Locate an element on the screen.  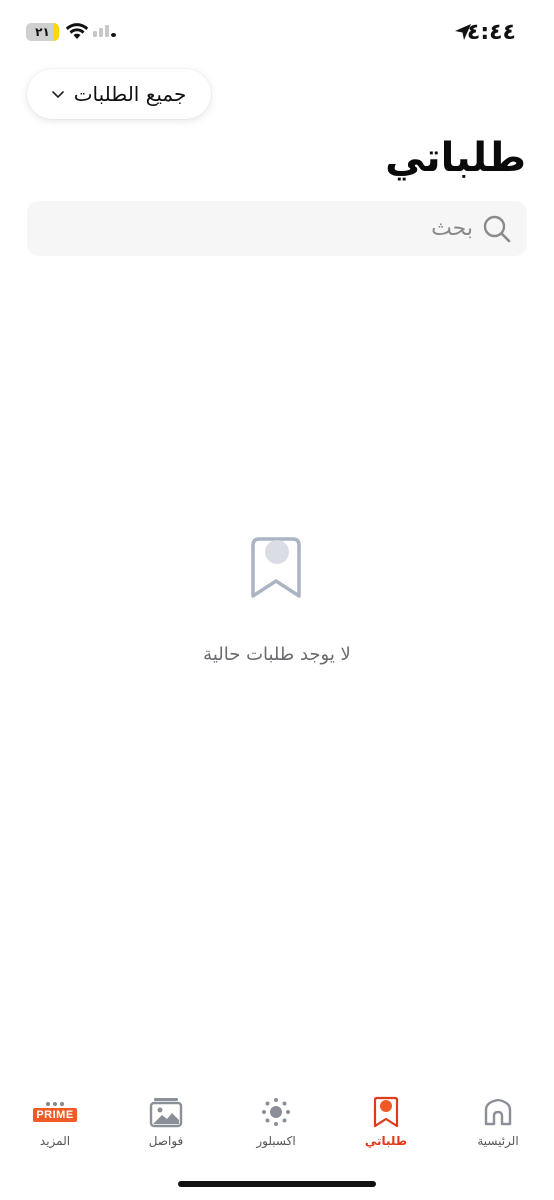
home-icon is located at coordinates (498, 1112).